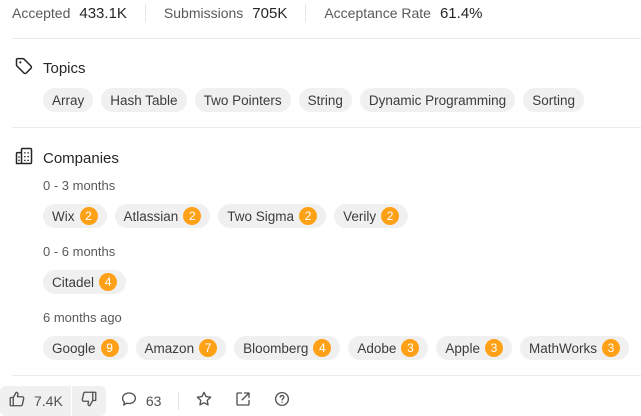 Image resolution: width=641 pixels, height=416 pixels. I want to click on favorite-button, so click(204, 401).